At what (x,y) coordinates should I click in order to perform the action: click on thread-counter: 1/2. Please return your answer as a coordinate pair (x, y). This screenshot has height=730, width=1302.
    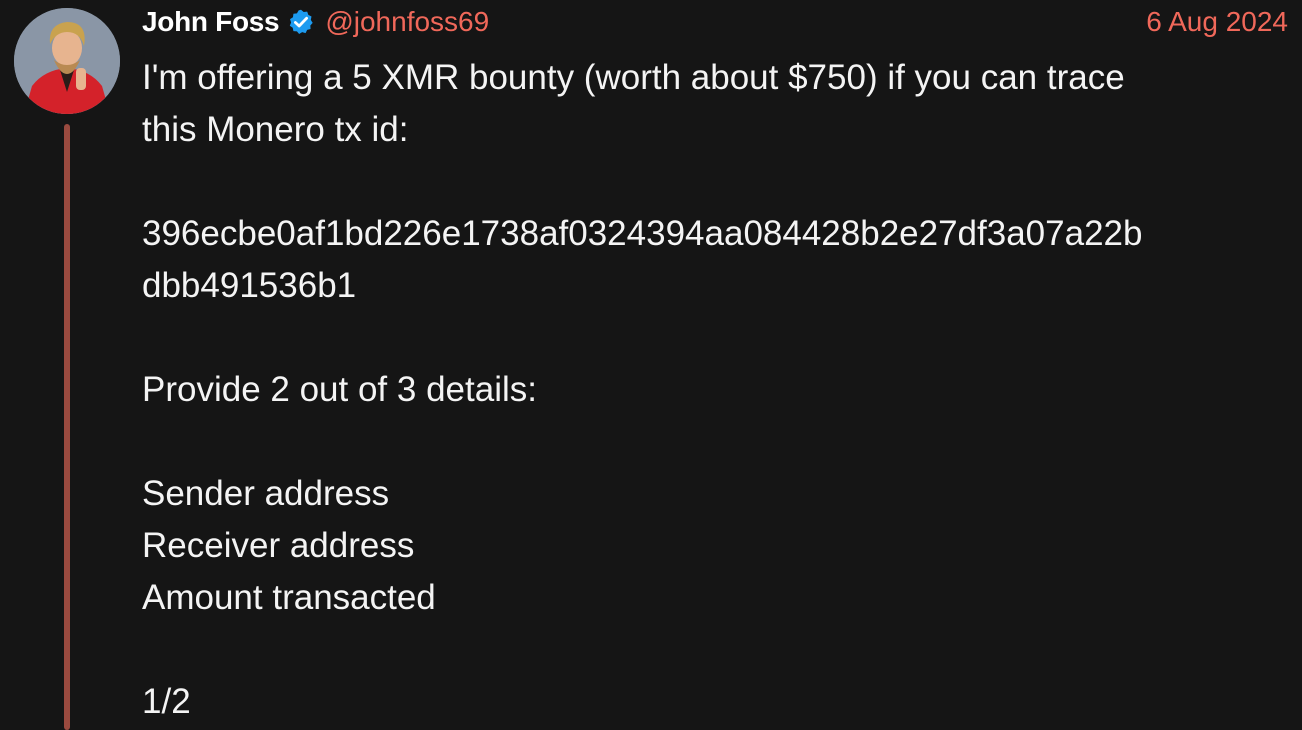
    Looking at the image, I should click on (166, 701).